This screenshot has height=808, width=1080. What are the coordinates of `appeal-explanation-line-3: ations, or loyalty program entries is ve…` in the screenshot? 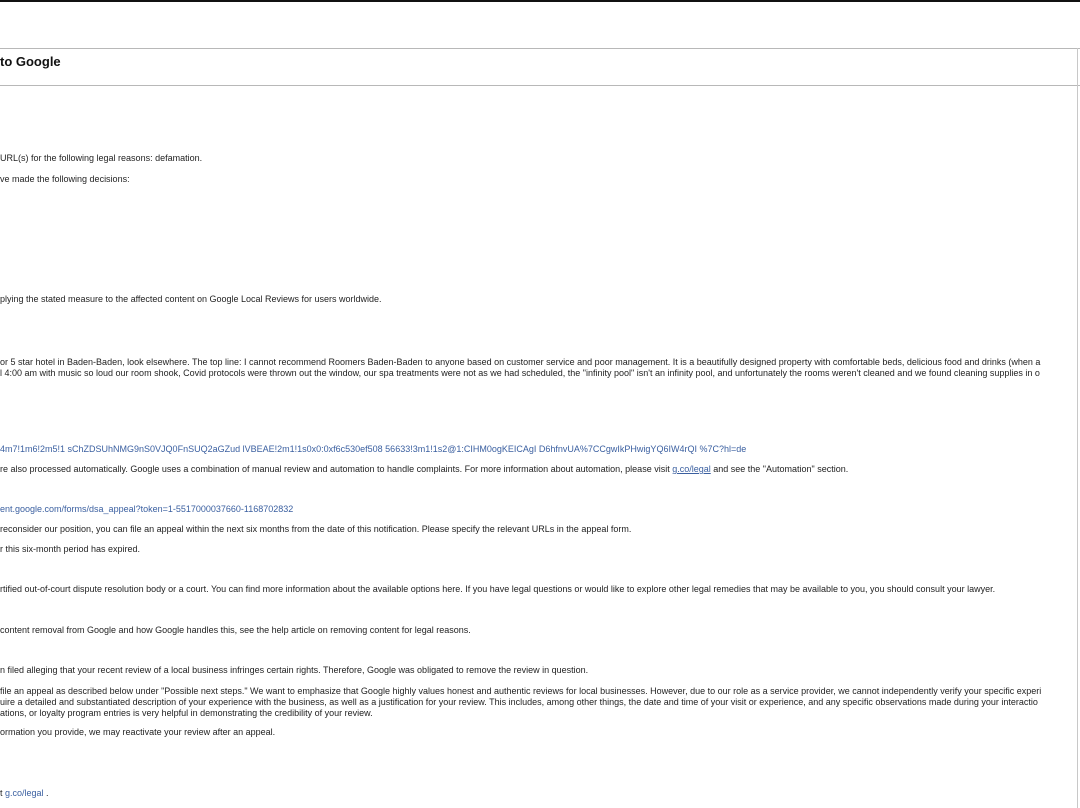 It's located at (186, 713).